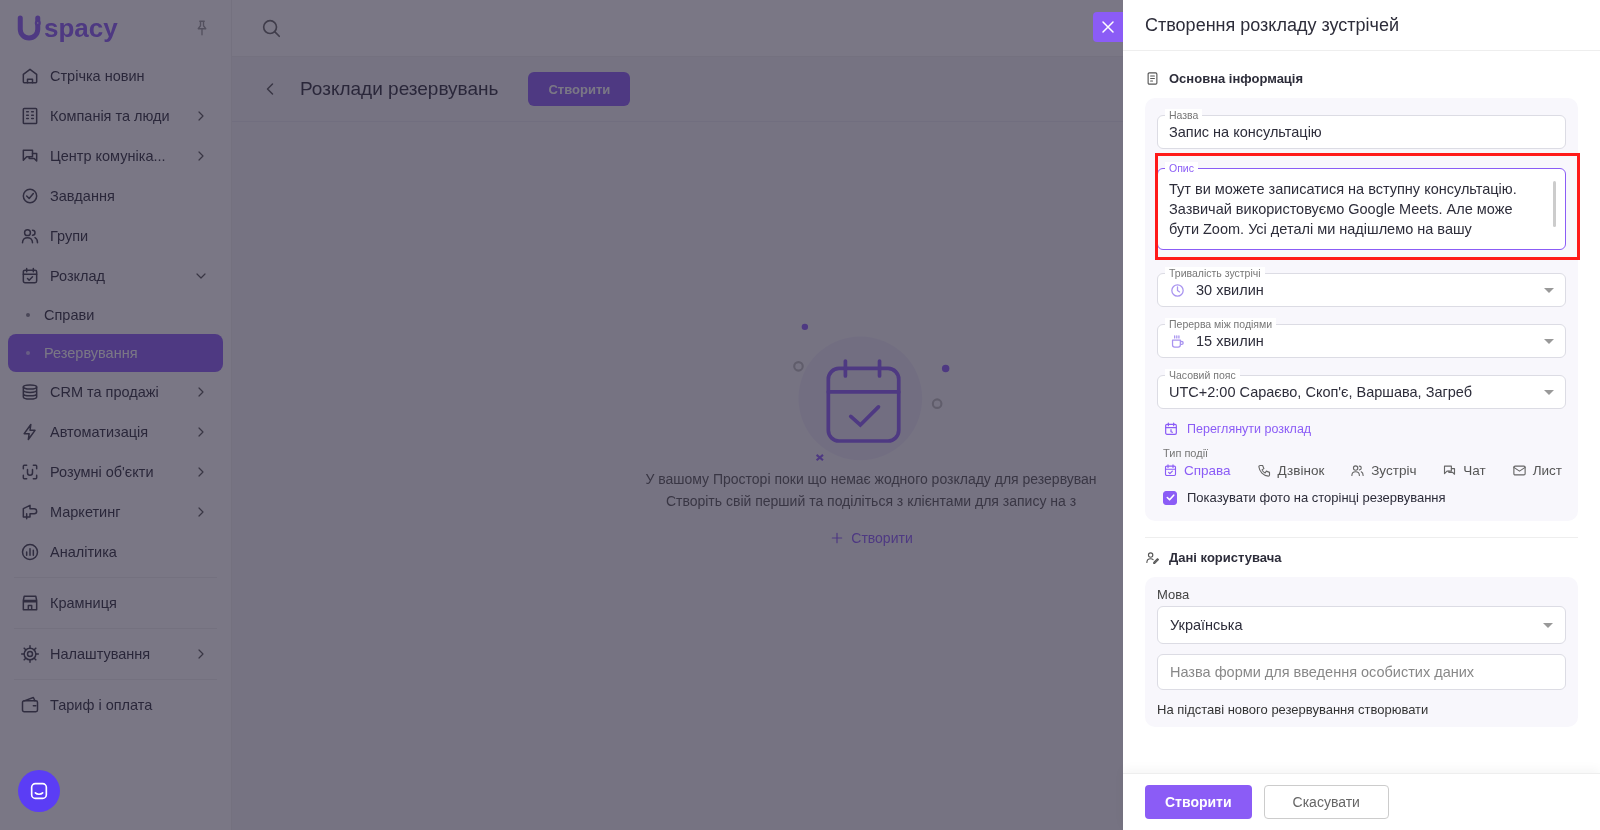  What do you see at coordinates (115, 236) in the screenshot?
I see `sidebar-item: Групи` at bounding box center [115, 236].